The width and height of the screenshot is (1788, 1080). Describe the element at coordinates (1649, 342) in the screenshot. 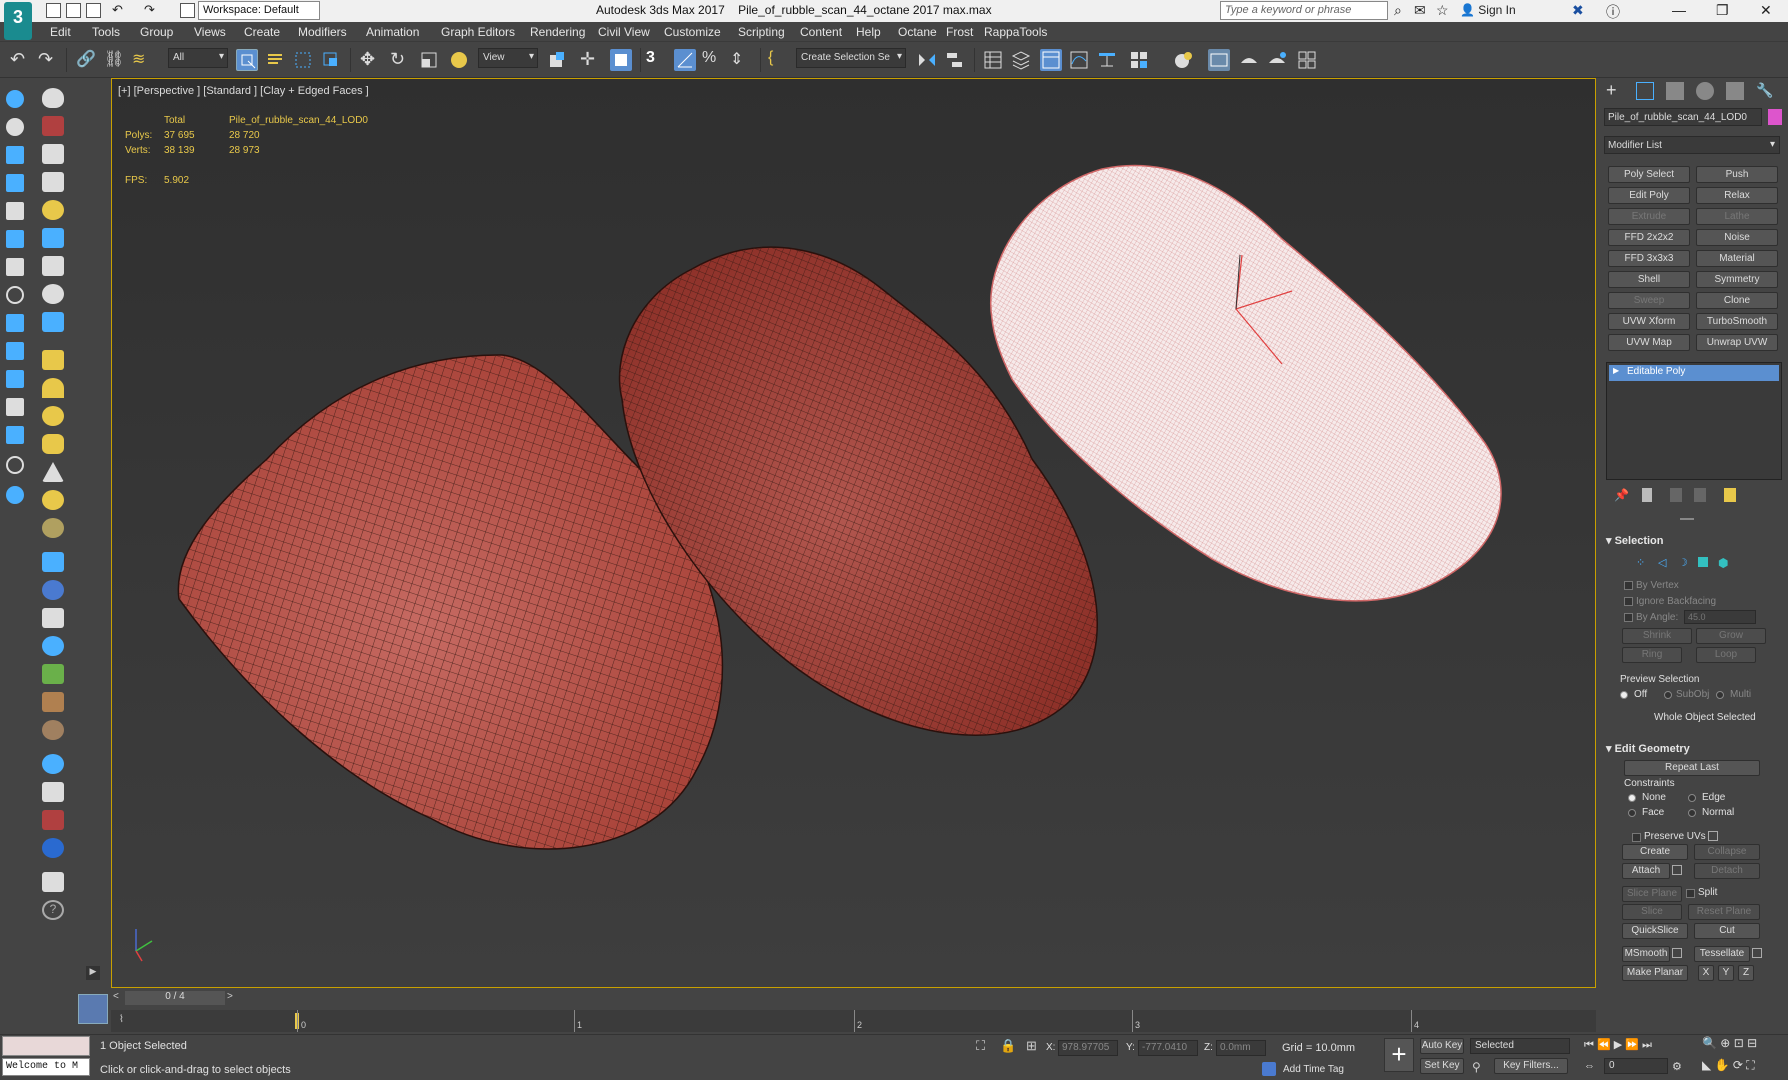

I see `modifier-button-uvw-map: UVW Map` at that location.